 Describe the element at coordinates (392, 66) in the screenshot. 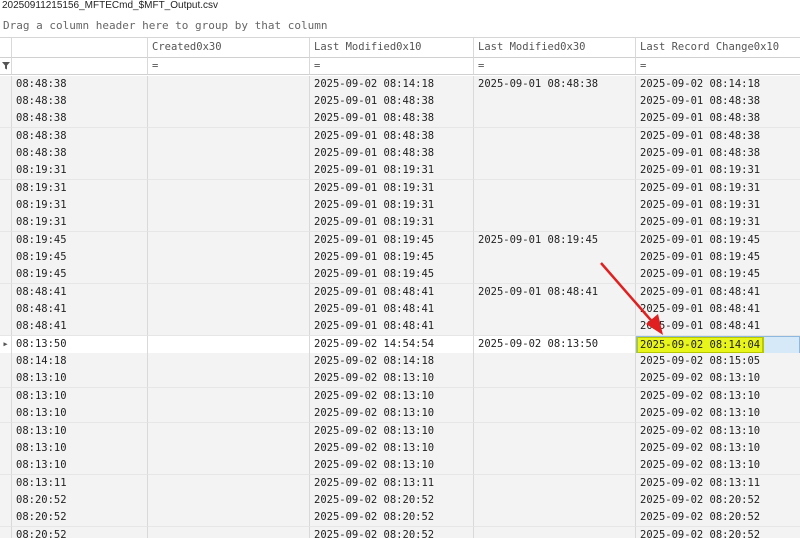

I see `filter-op-last-modified0x10: =` at that location.